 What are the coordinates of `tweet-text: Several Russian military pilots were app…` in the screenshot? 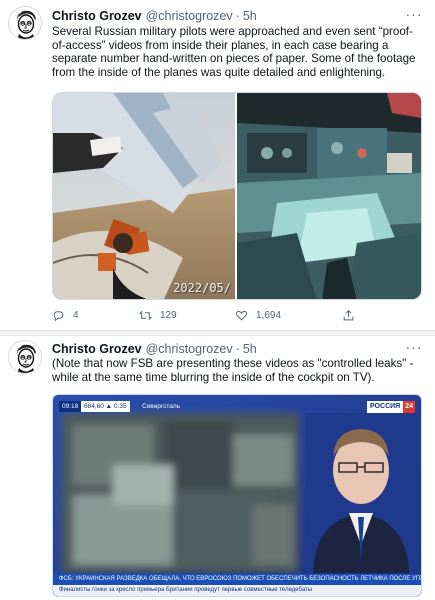 It's located at (234, 52).